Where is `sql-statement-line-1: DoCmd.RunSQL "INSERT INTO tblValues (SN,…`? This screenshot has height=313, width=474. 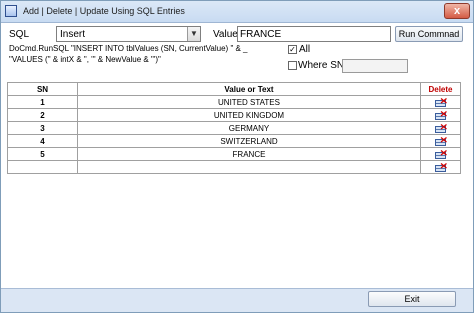
sql-statement-line-1: DoCmd.RunSQL "INSERT INTO tblValues (SN,… is located at coordinates (128, 48).